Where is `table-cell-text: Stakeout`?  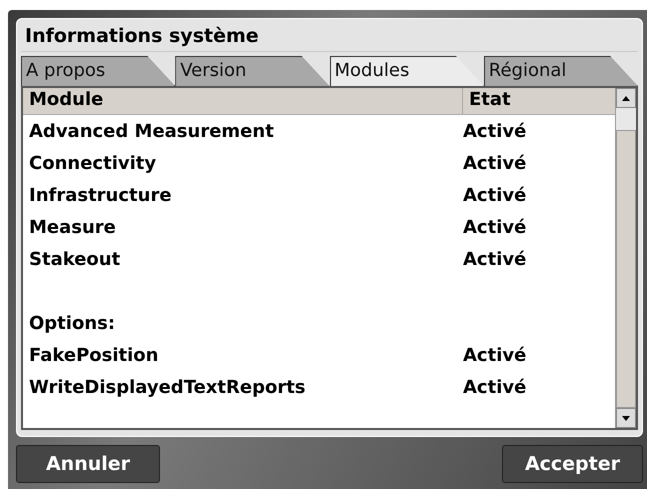 table-cell-text: Stakeout is located at coordinates (75, 259).